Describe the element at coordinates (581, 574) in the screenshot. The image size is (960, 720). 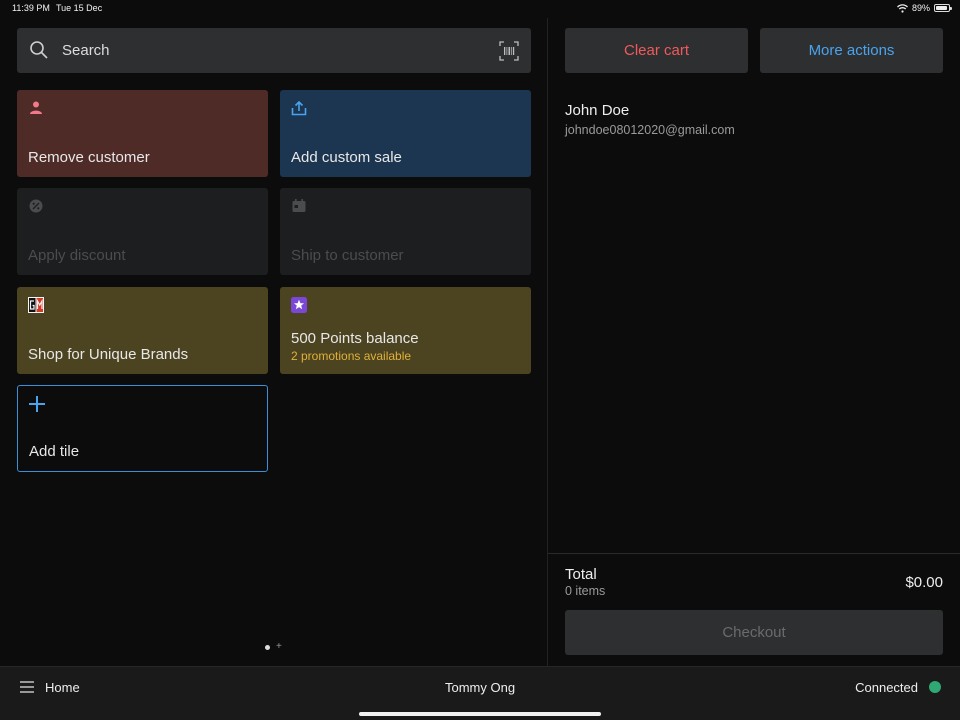
I see `total-label: Total` at that location.